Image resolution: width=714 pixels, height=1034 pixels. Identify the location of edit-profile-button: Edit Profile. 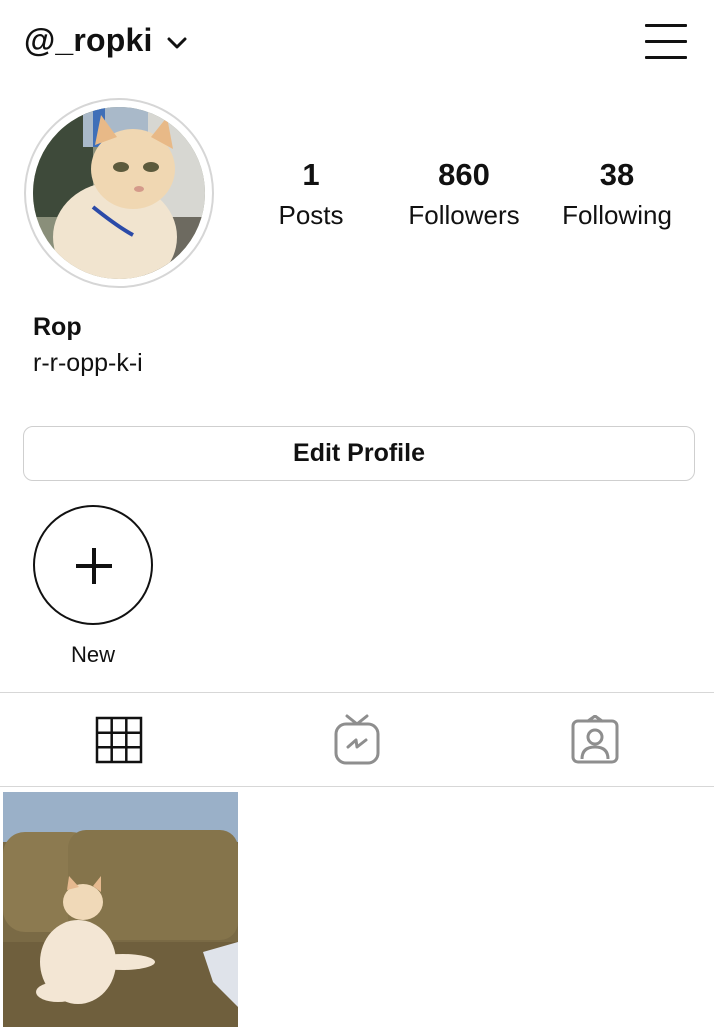
(359, 453).